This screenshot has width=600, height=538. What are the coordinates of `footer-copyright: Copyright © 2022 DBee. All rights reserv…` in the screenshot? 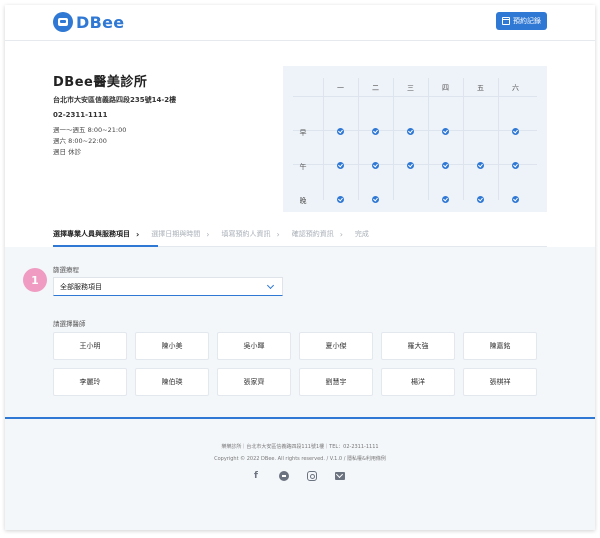 It's located at (300, 459).